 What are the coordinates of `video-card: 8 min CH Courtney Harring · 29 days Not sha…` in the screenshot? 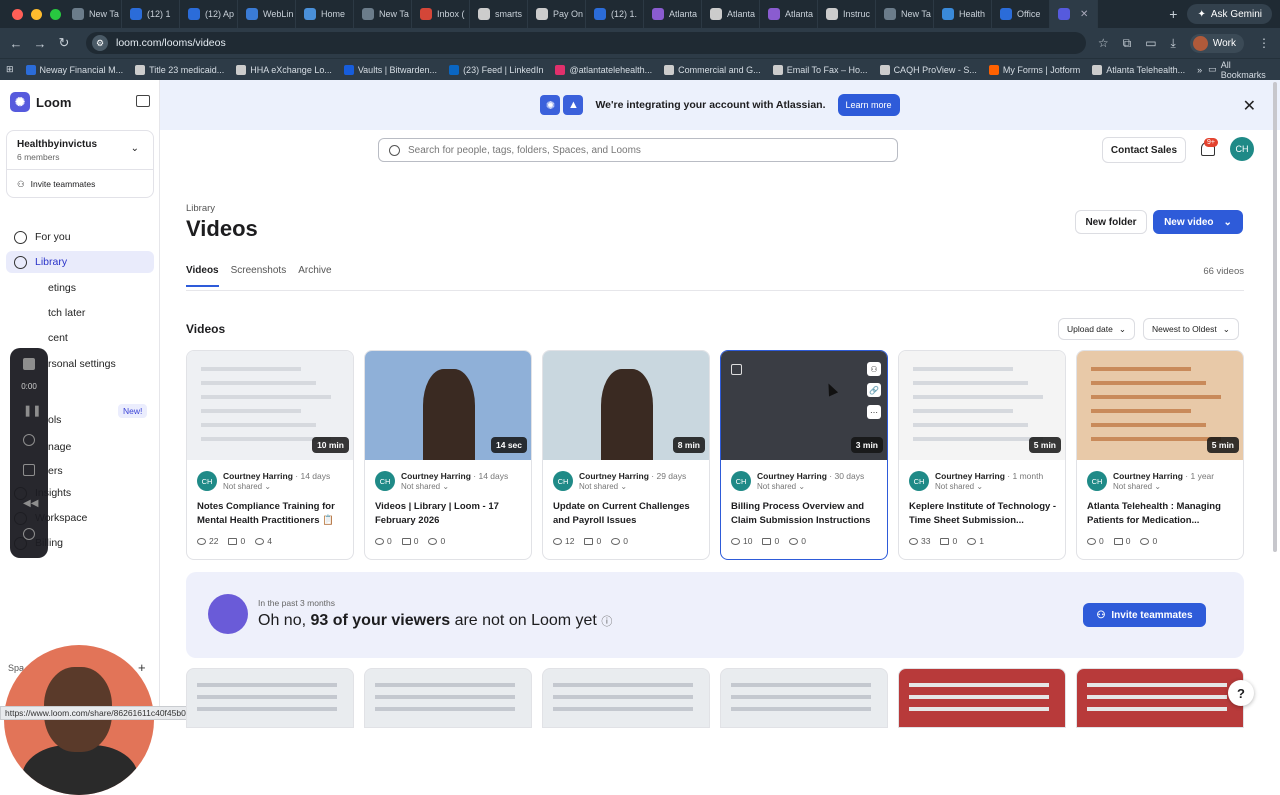 It's located at (626, 455).